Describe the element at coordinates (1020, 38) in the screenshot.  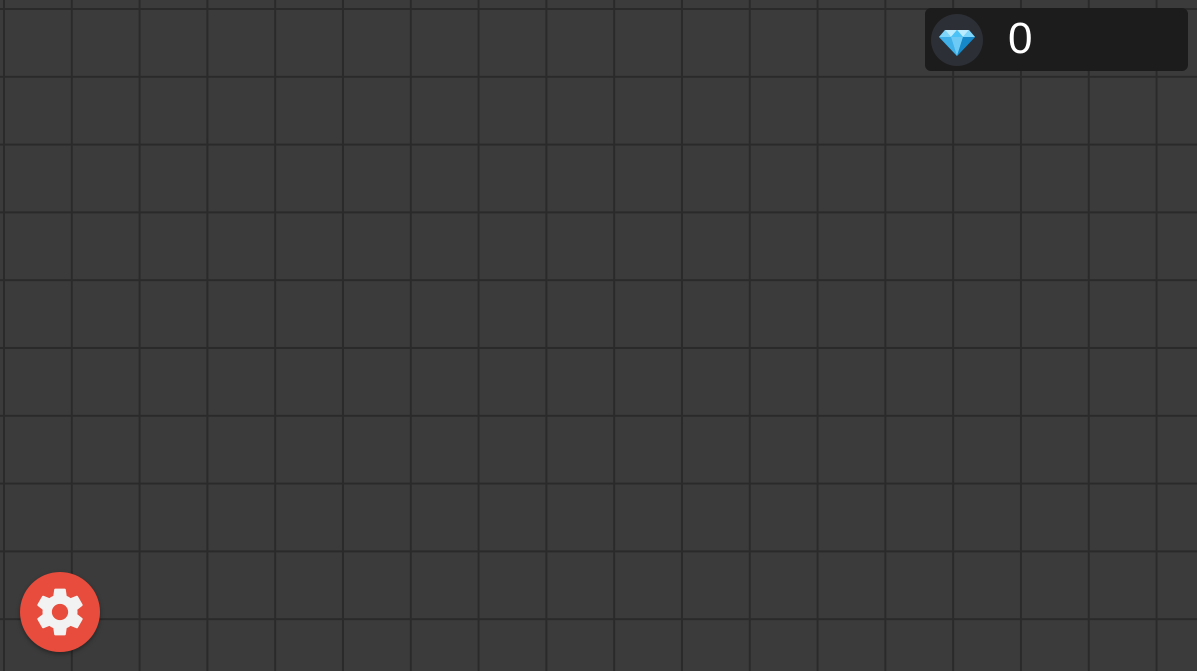
I see `gem-count: 0` at that location.